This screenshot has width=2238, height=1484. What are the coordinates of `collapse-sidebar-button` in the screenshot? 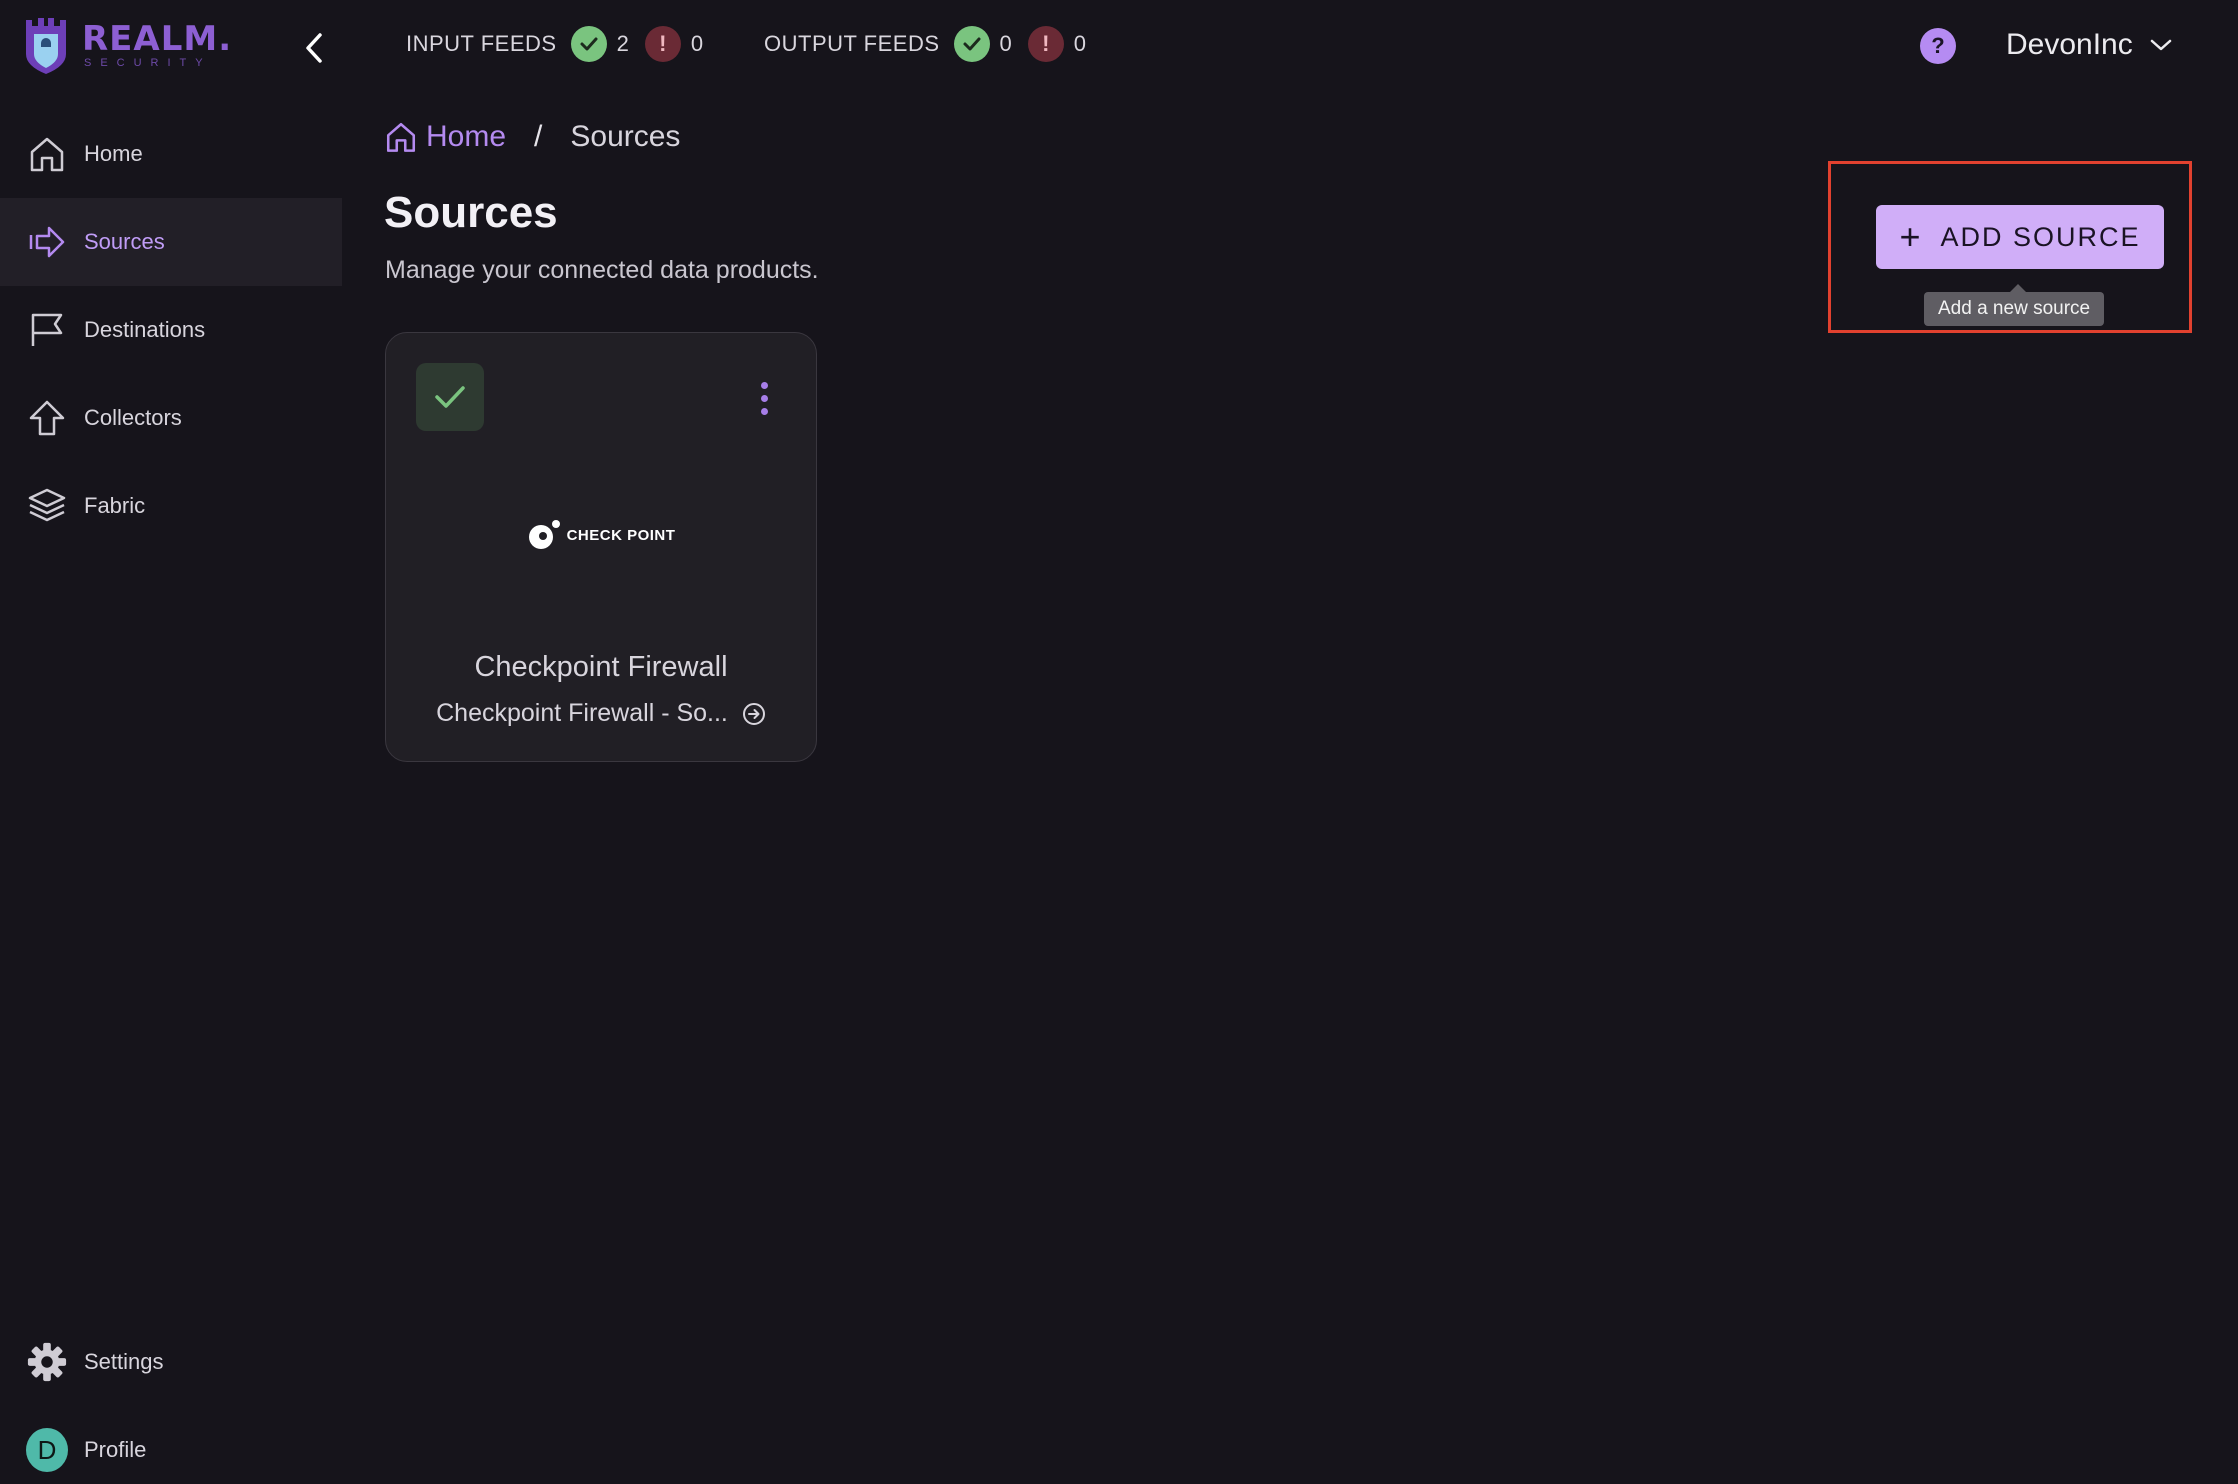 It's located at (314, 48).